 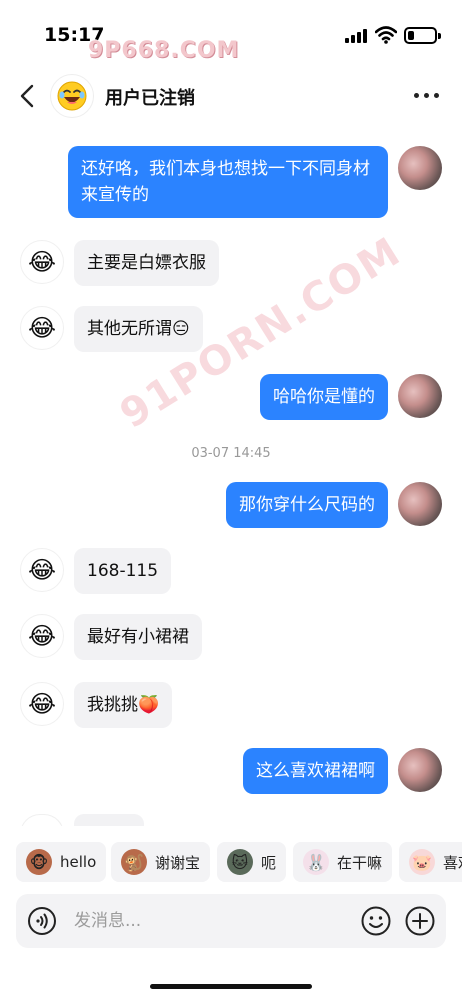 I want to click on emoji-icon, so click(x=376, y=921).